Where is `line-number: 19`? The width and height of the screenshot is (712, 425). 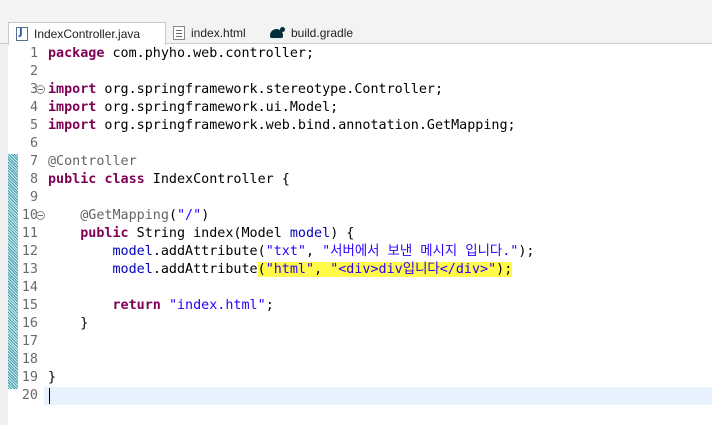 line-number: 19 is located at coordinates (29, 377).